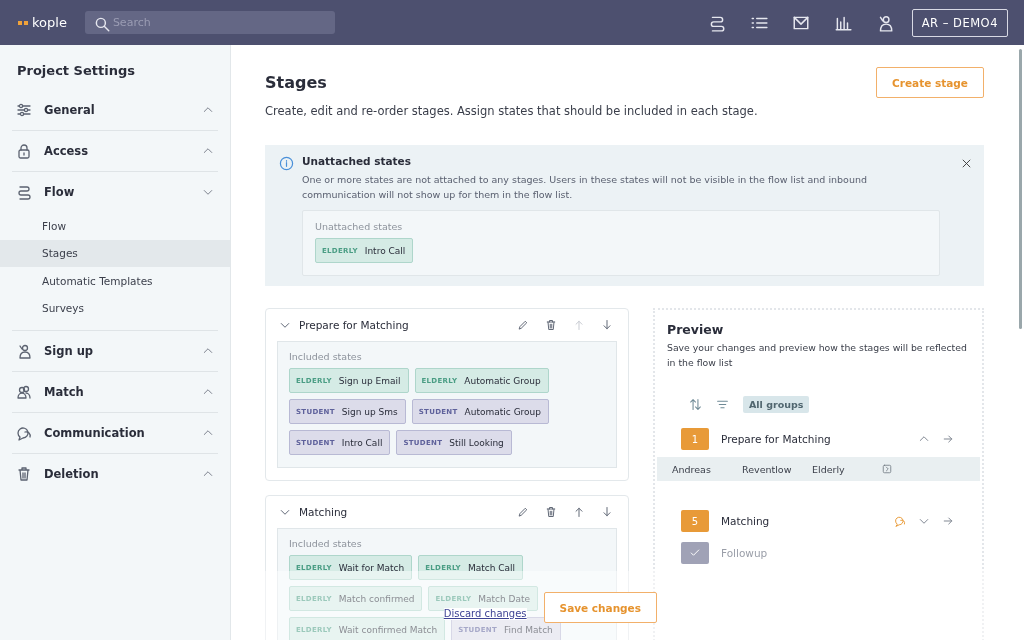 The width and height of the screenshot is (1024, 640). What do you see at coordinates (24, 110) in the screenshot?
I see `sliders-icon` at bounding box center [24, 110].